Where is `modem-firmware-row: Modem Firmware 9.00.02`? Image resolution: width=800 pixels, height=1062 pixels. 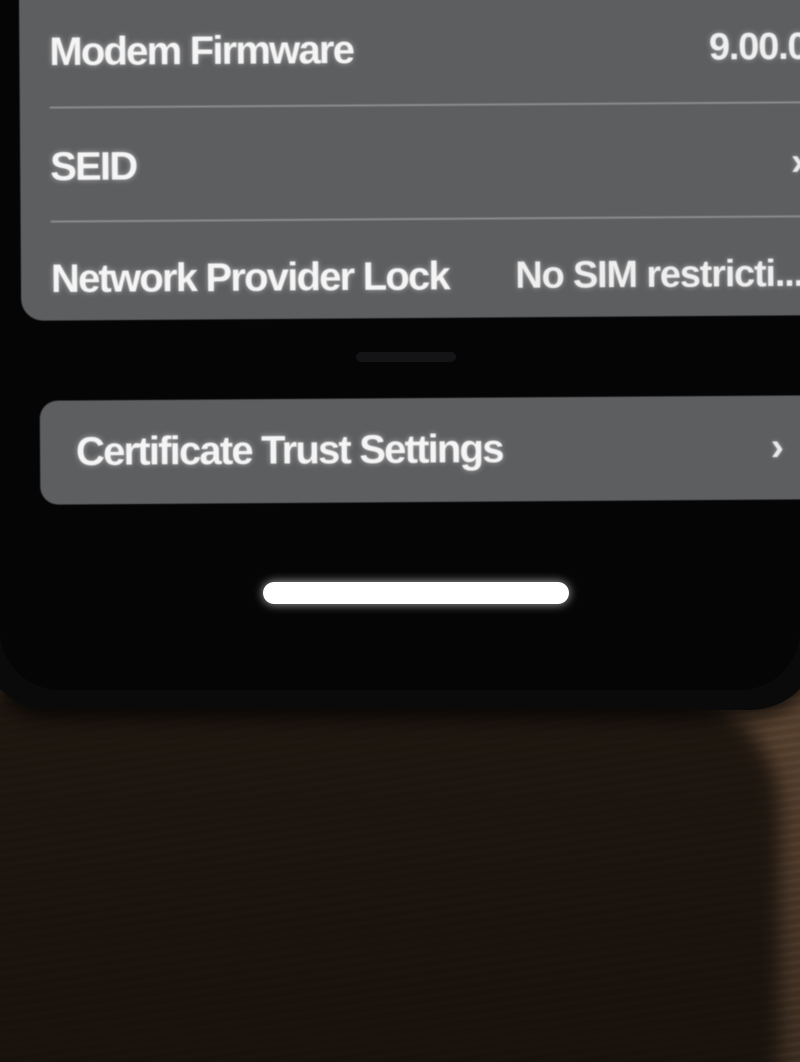 modem-firmware-row: Modem Firmware 9.00.02 is located at coordinates (409, 54).